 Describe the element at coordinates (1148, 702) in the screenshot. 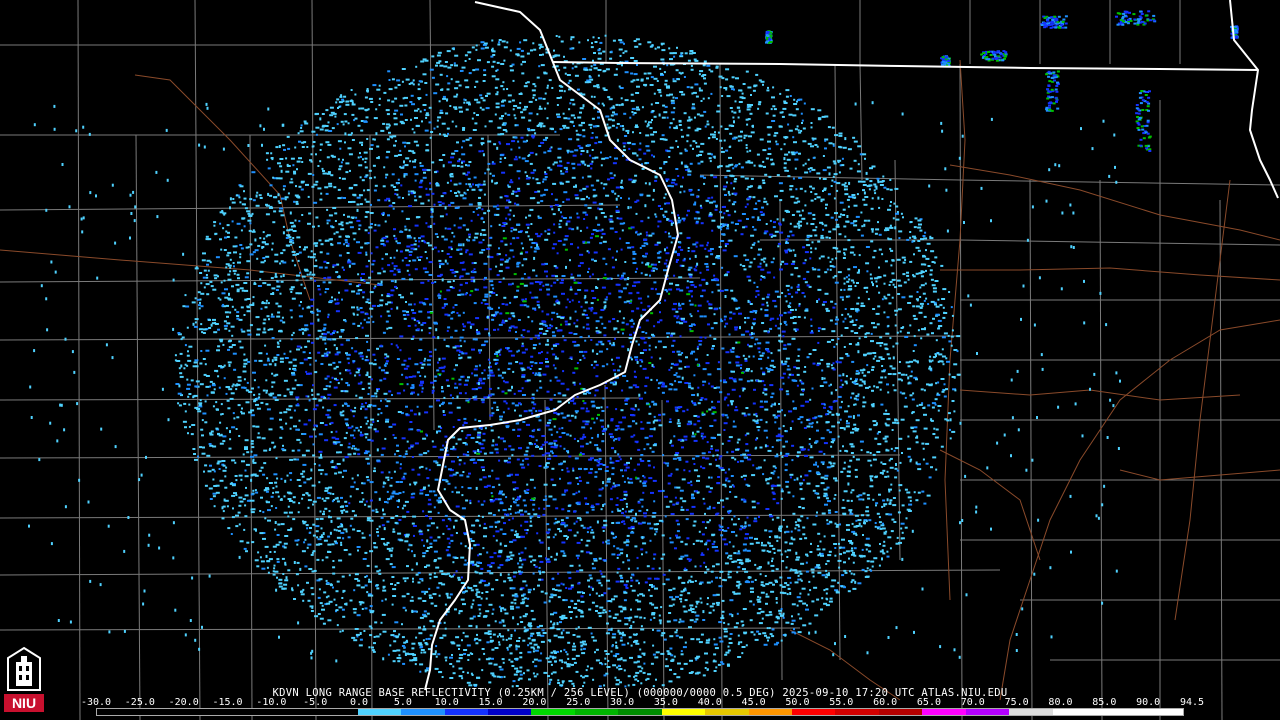

I see `colorbar-tick-label: 90.0` at that location.